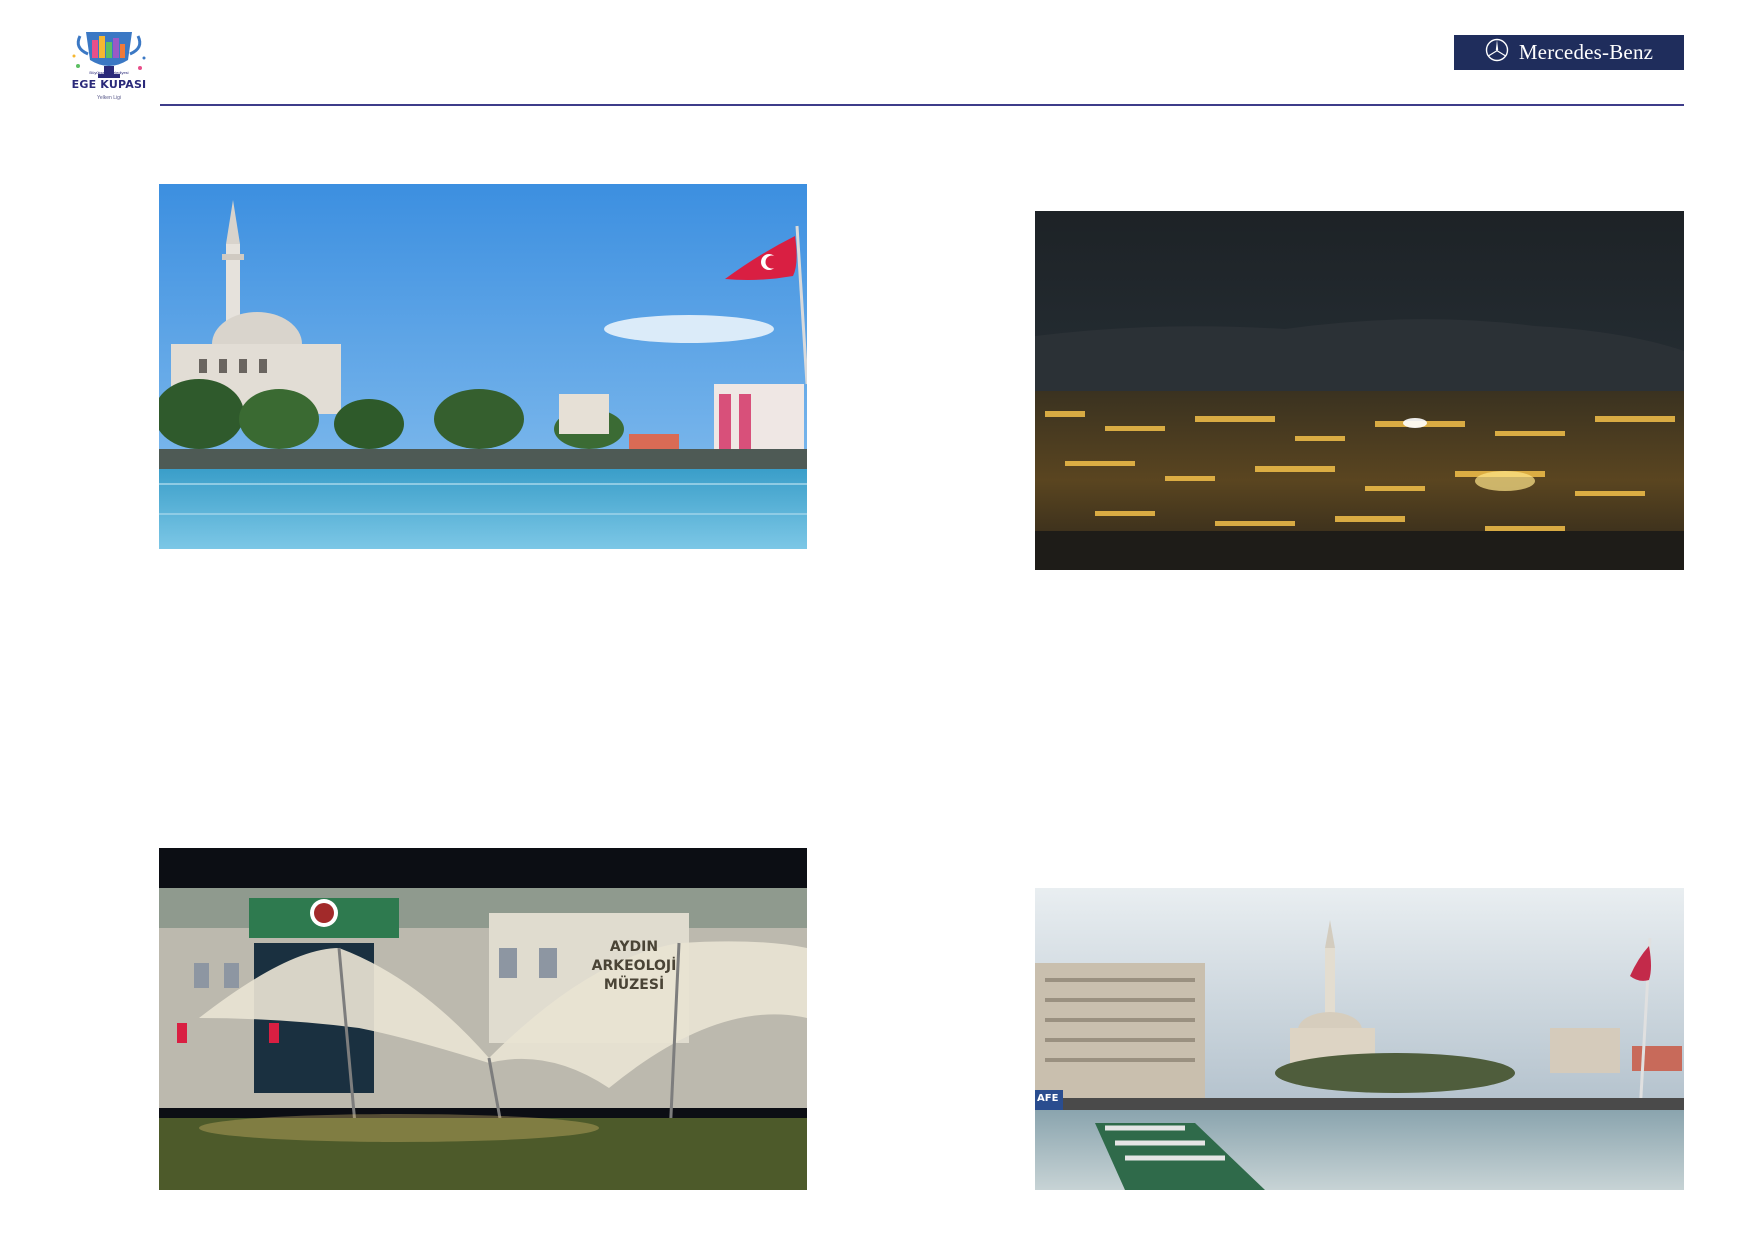 Image resolution: width=1750 pixels, height=1257 pixels. I want to click on mercedes-benz-badge: Mercedes-Benz, so click(1569, 52).